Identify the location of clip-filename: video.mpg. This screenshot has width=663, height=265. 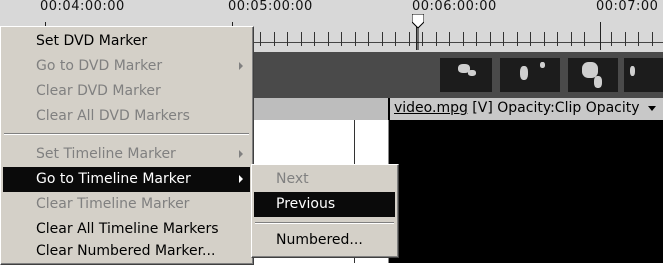
(431, 108).